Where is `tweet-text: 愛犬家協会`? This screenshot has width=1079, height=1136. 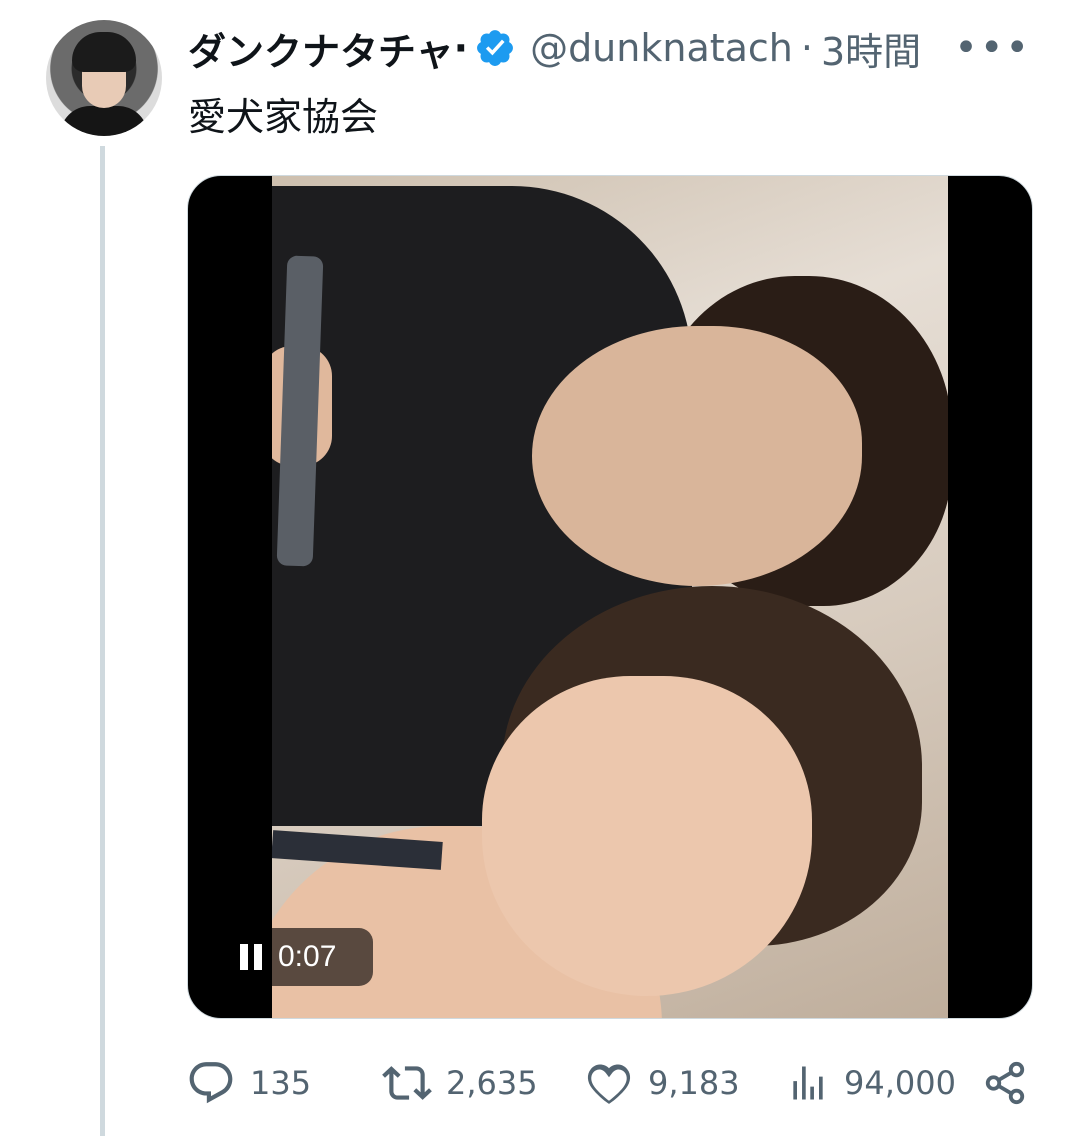
tweet-text: 愛犬家協会 is located at coordinates (283, 117).